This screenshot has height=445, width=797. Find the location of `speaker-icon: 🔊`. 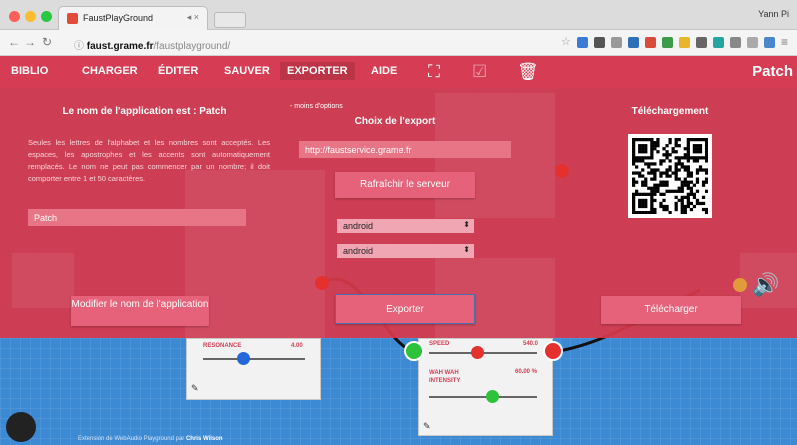

speaker-icon: 🔊 is located at coordinates (766, 284).